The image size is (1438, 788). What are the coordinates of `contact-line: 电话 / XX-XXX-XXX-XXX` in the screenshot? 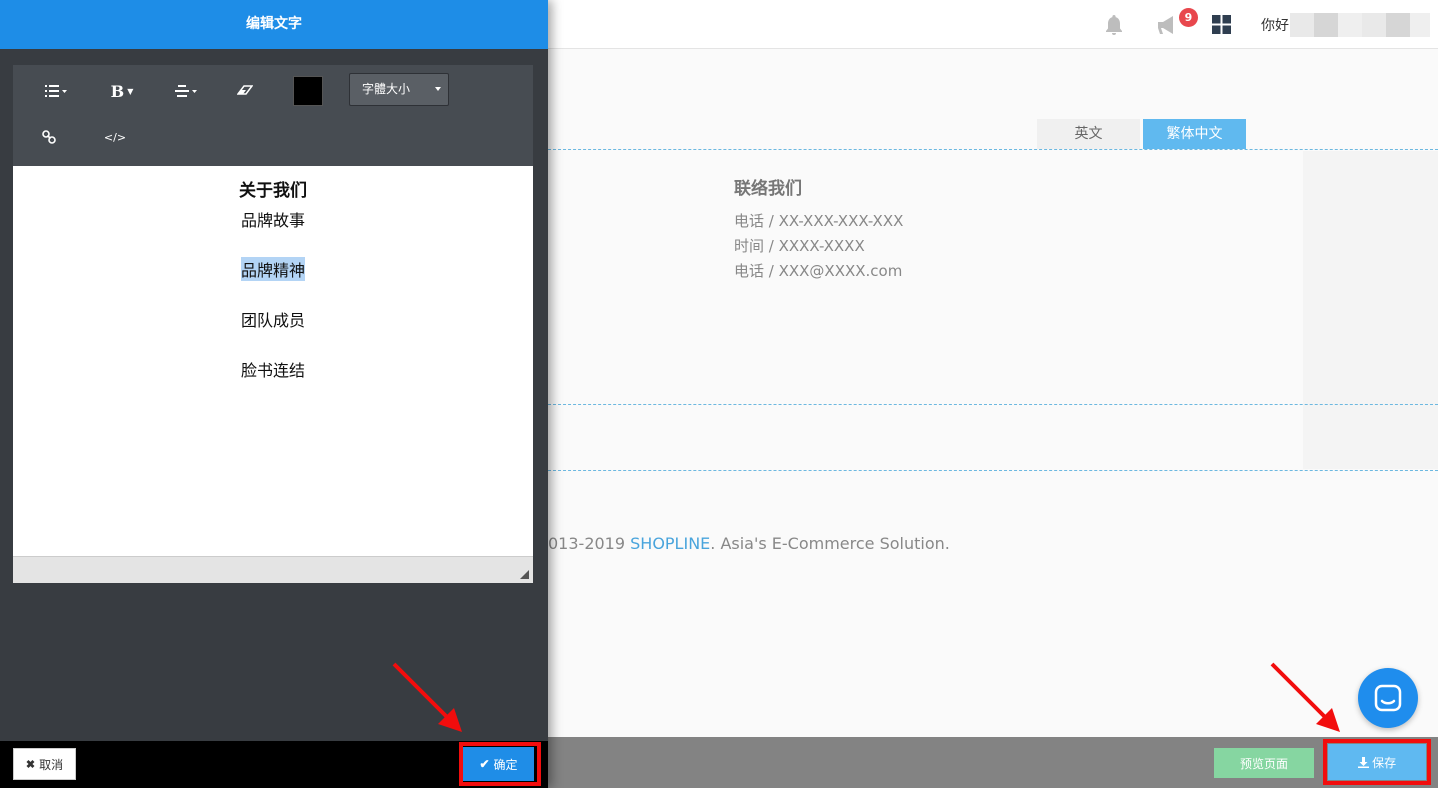 It's located at (819, 221).